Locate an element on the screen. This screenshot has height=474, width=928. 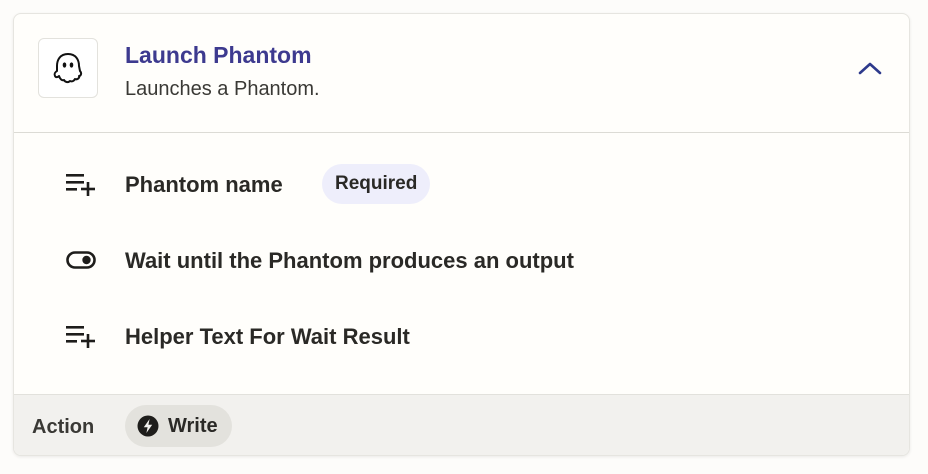
step-footer: Action Write is located at coordinates (461, 424).